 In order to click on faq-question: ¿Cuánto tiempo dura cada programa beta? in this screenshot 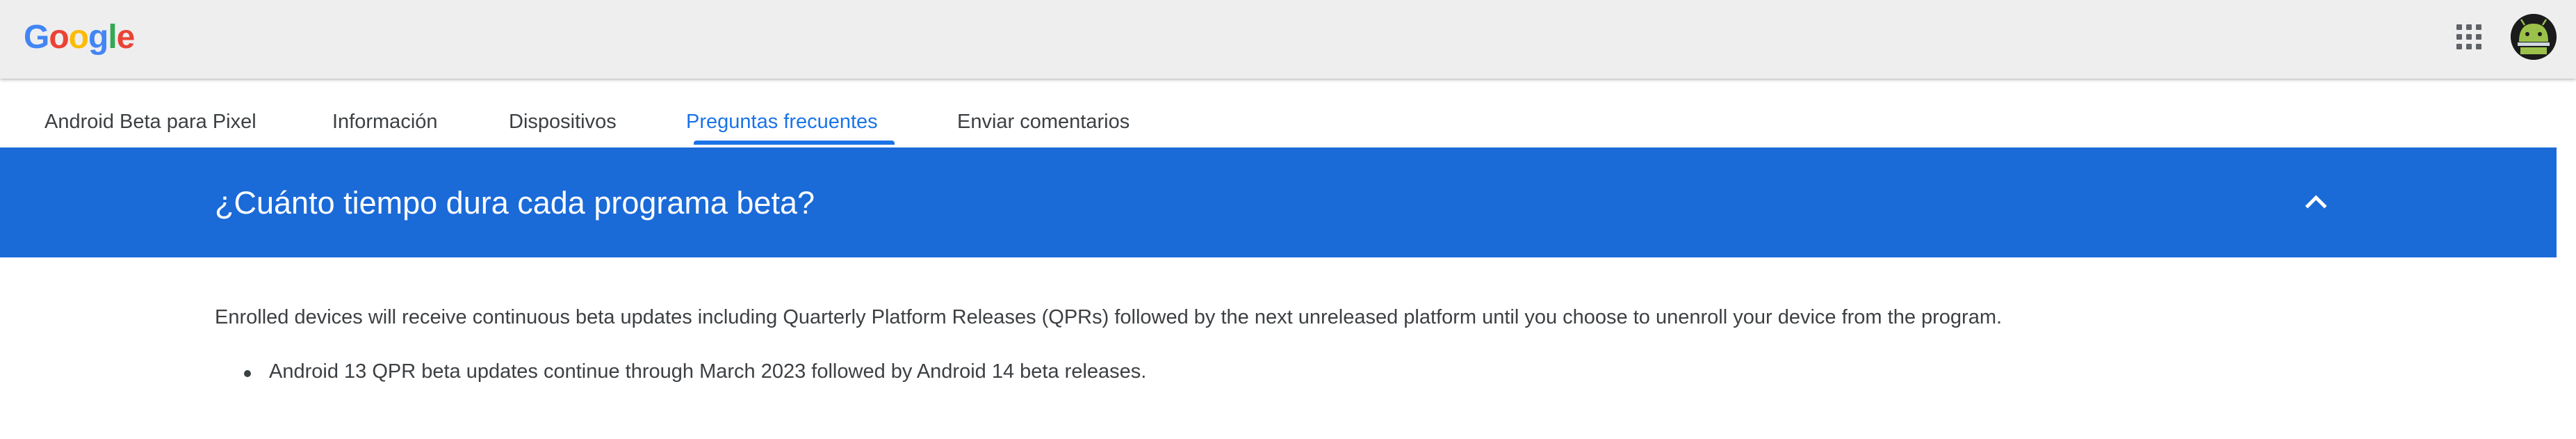, I will do `click(515, 203)`.